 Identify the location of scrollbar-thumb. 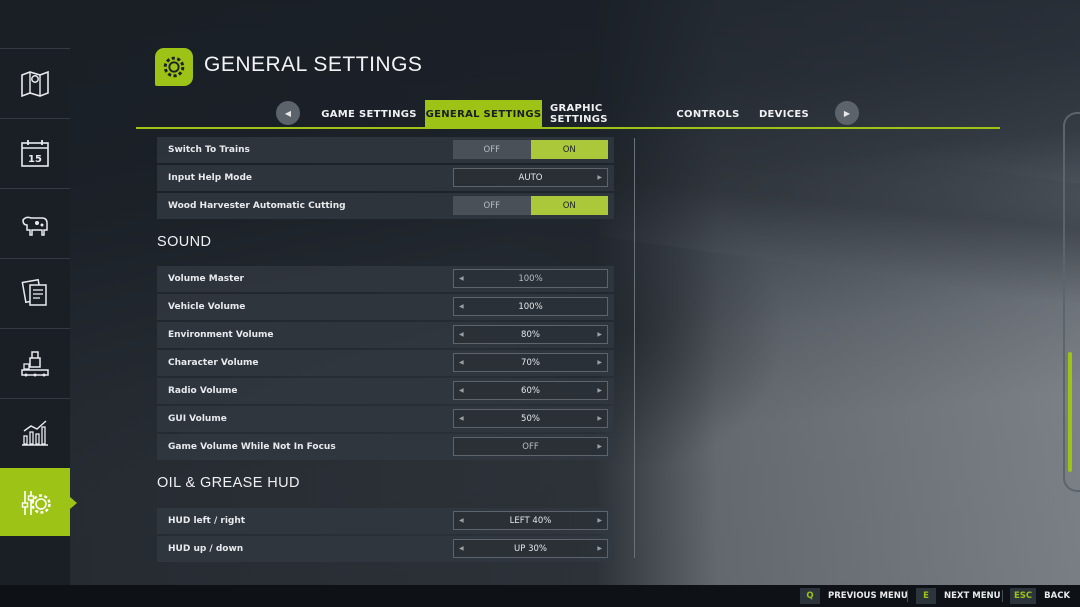
(1070, 412).